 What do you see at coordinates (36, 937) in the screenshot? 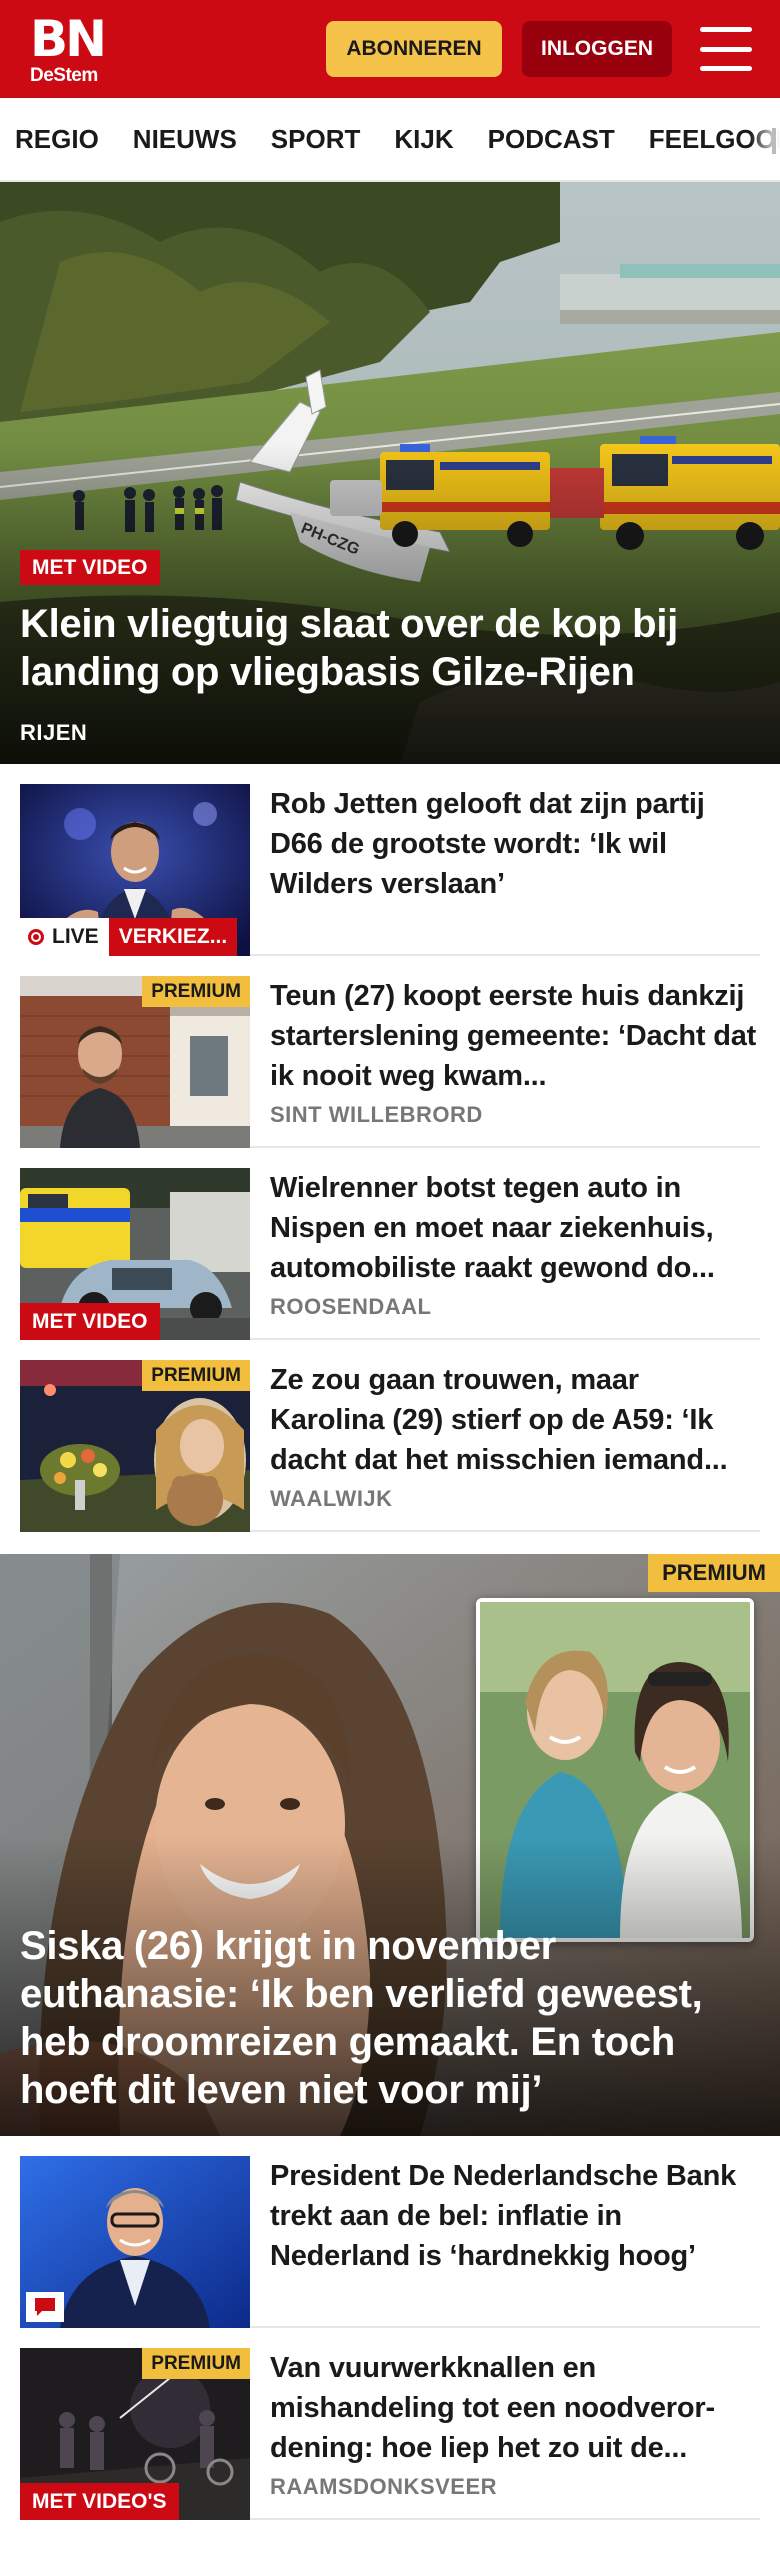
I see `live-dot-icon` at bounding box center [36, 937].